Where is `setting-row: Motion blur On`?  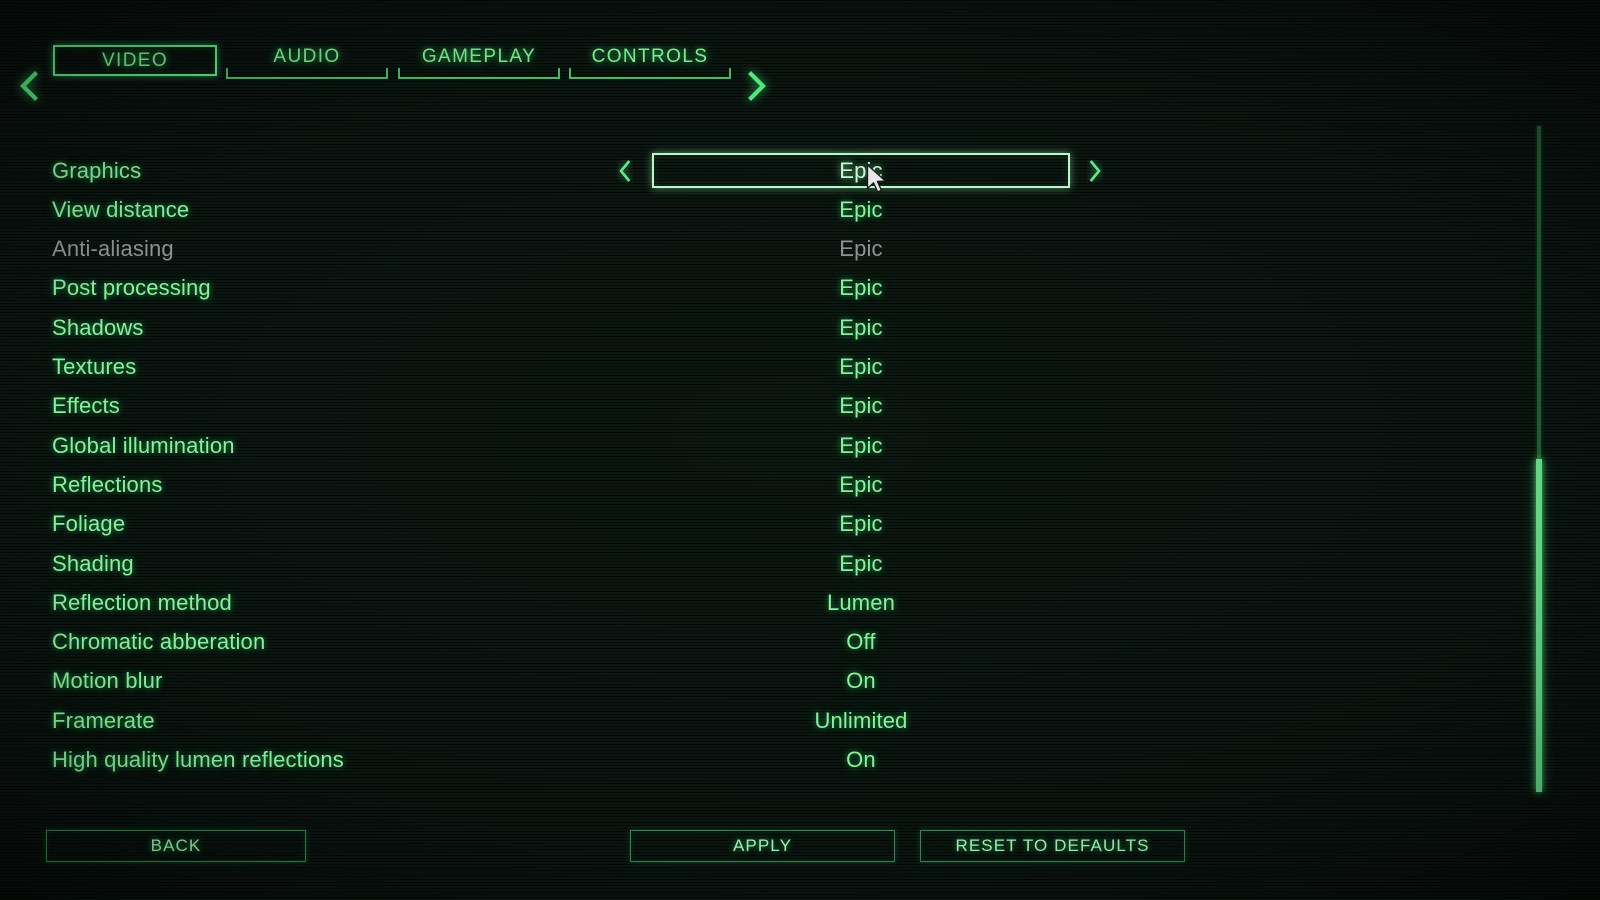 setting-row: Motion blur On is located at coordinates (760, 681).